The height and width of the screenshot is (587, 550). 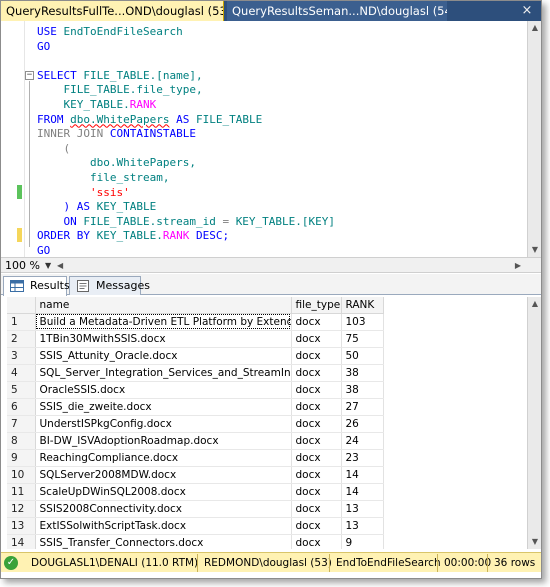 I want to click on row-number-cell: 10, so click(x=21, y=475).